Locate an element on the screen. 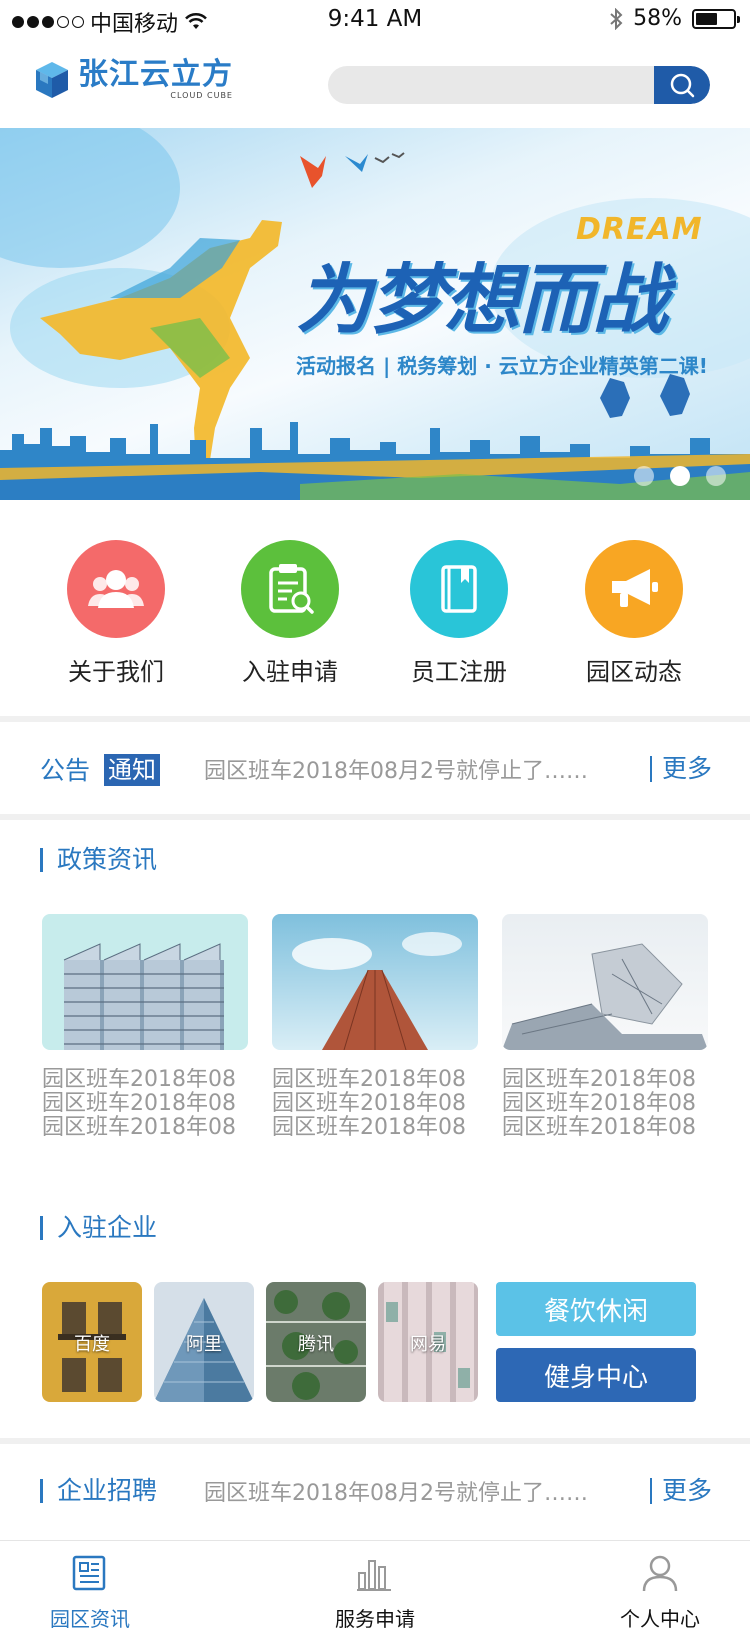 This screenshot has width=750, height=1642. users-icon is located at coordinates (116, 589).